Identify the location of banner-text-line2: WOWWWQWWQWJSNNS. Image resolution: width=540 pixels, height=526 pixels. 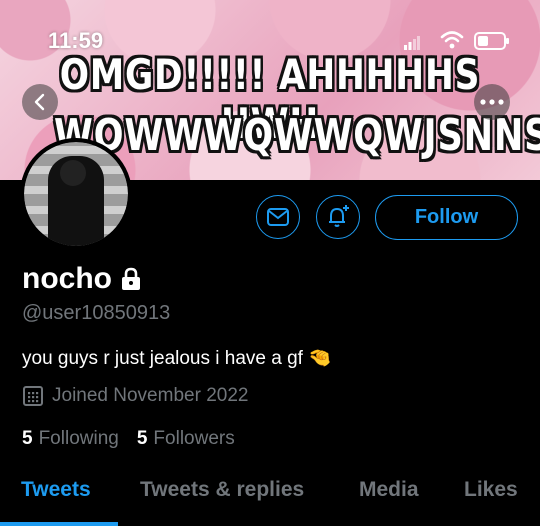
(297, 135).